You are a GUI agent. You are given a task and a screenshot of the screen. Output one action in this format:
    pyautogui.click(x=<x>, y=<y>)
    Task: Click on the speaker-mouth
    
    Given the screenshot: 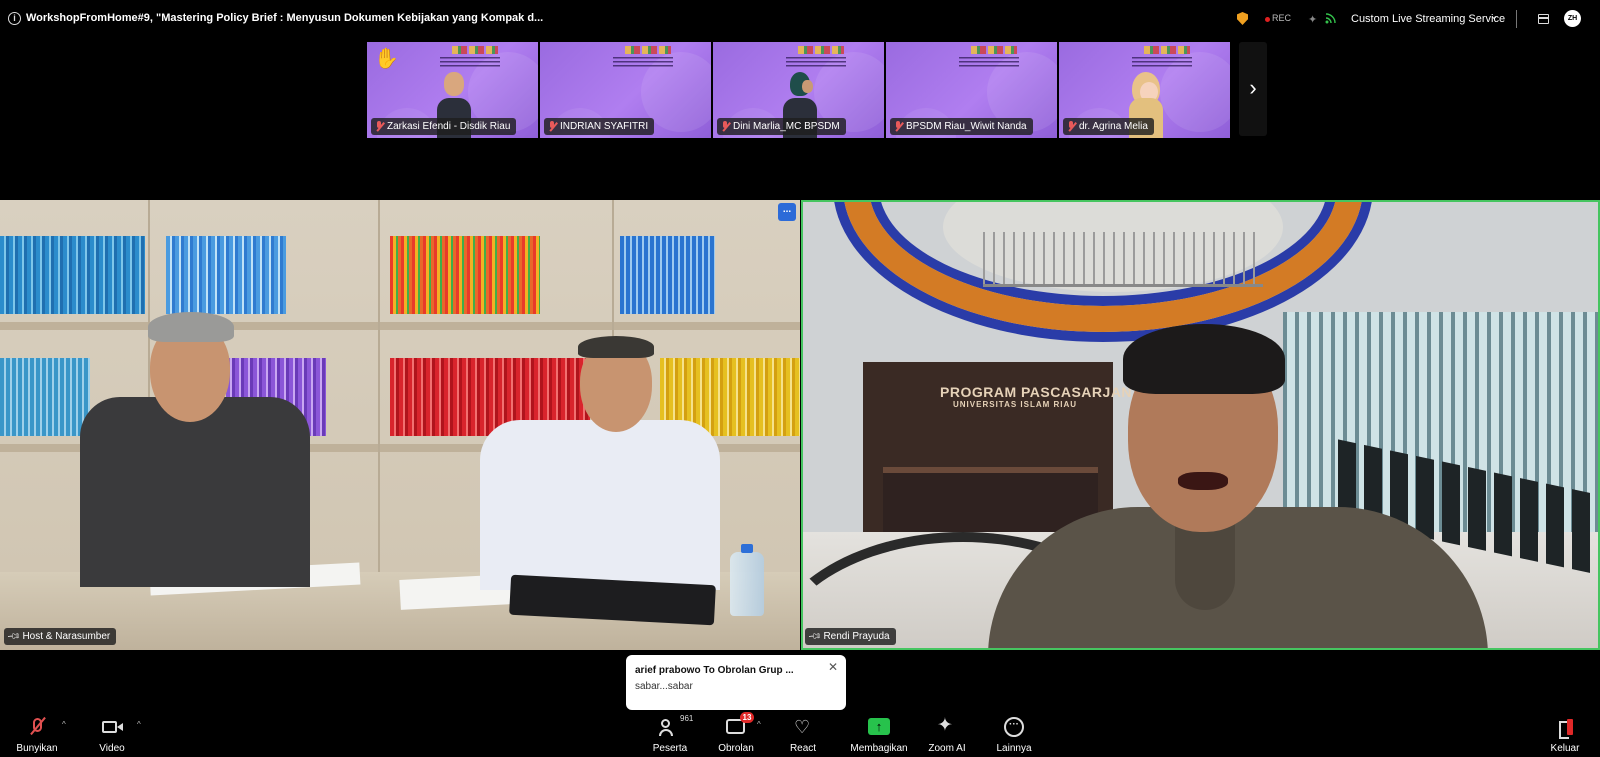 What is the action you would take?
    pyautogui.click(x=1203, y=481)
    